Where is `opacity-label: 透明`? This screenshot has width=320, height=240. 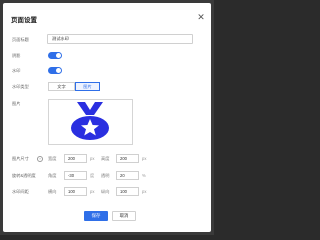 opacity-label: 透明 is located at coordinates (105, 175).